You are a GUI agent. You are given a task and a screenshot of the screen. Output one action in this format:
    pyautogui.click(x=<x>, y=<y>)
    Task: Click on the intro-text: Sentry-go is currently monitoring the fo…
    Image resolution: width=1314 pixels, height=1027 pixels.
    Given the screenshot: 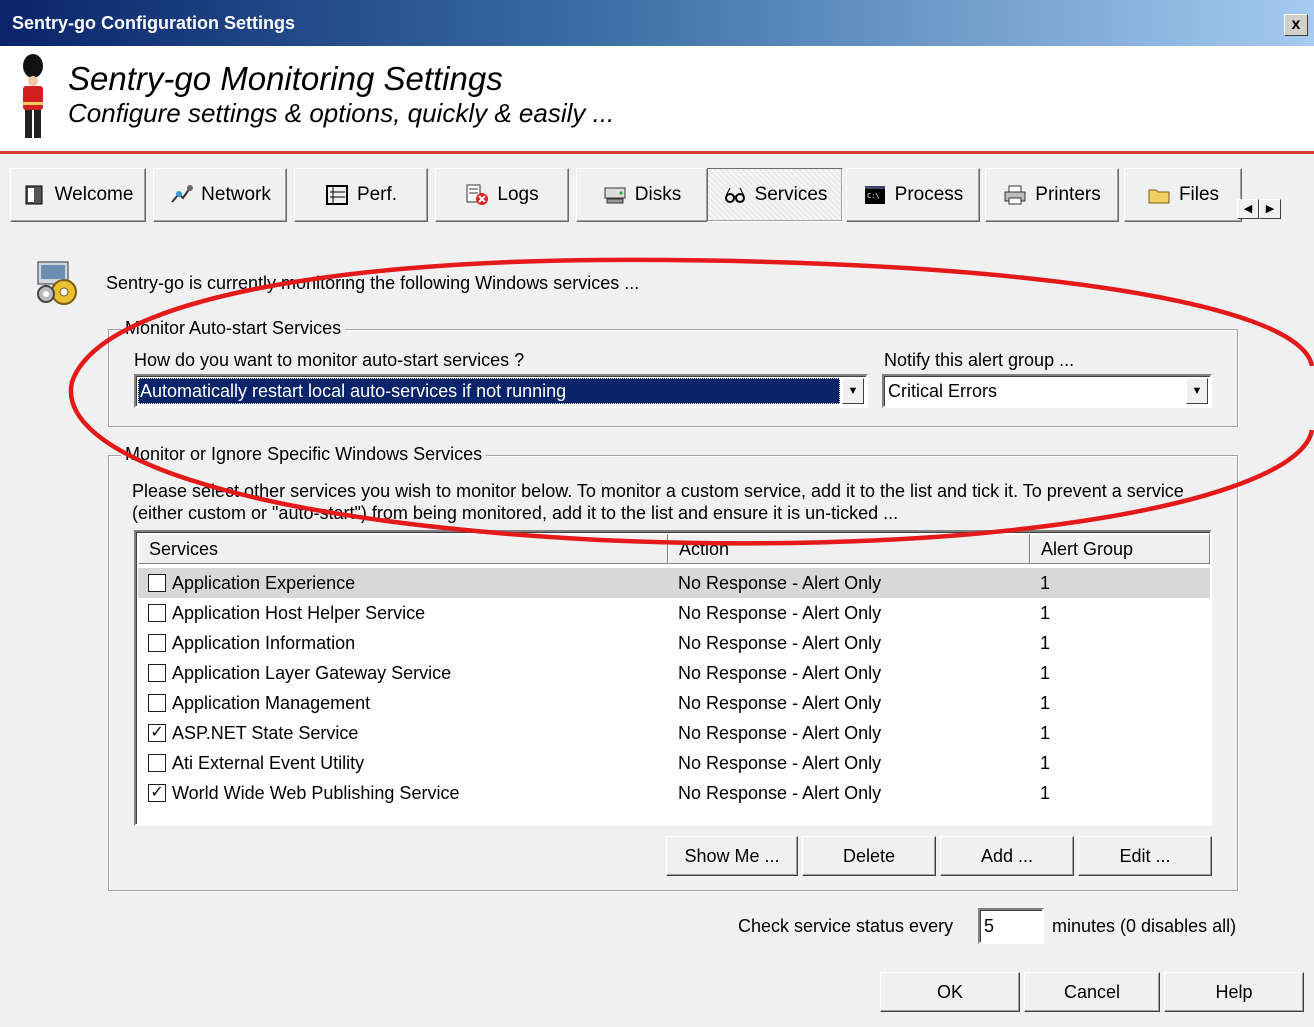 What is the action you would take?
    pyautogui.click(x=373, y=283)
    